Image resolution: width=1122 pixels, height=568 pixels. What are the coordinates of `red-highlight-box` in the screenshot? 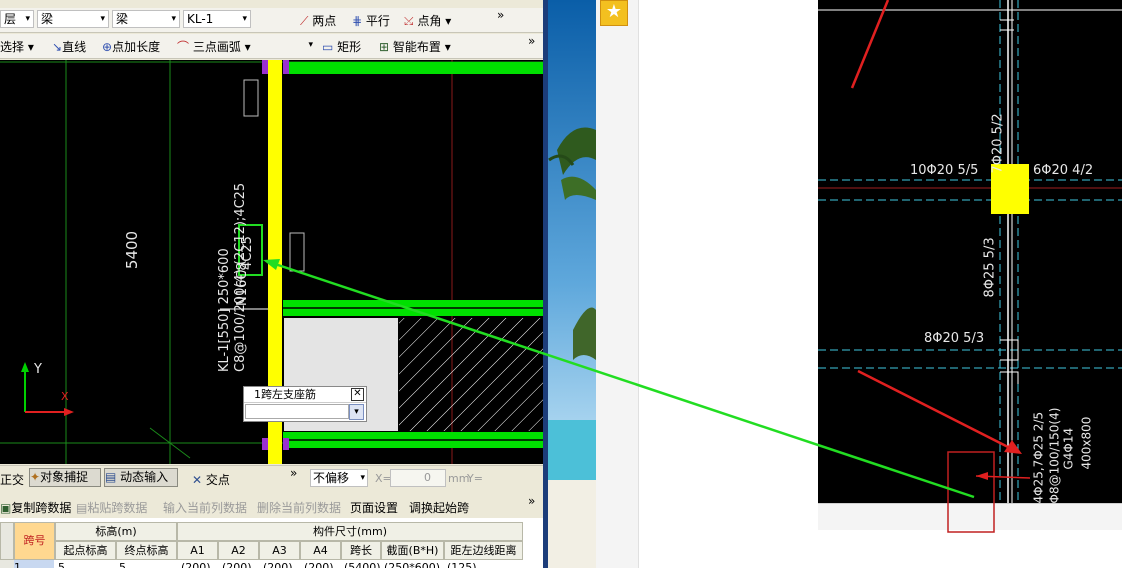 It's located at (971, 492).